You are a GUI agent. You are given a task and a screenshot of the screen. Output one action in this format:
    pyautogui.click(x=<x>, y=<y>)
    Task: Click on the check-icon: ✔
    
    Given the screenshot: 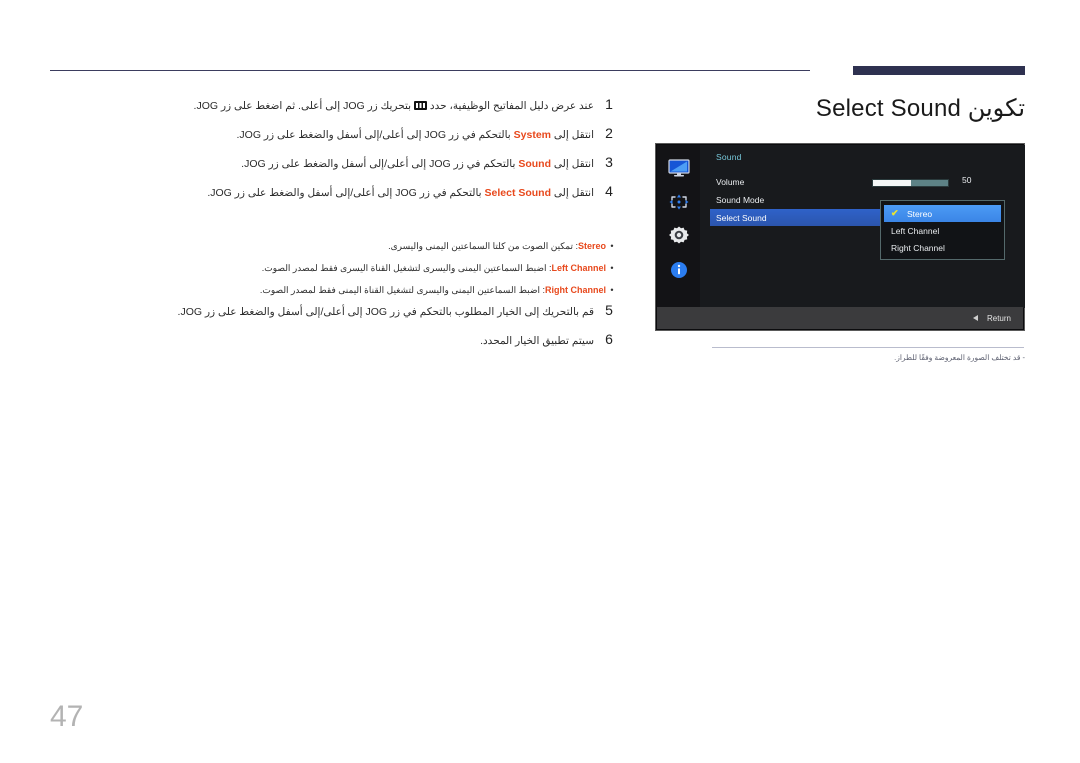 What is the action you would take?
    pyautogui.click(x=895, y=213)
    